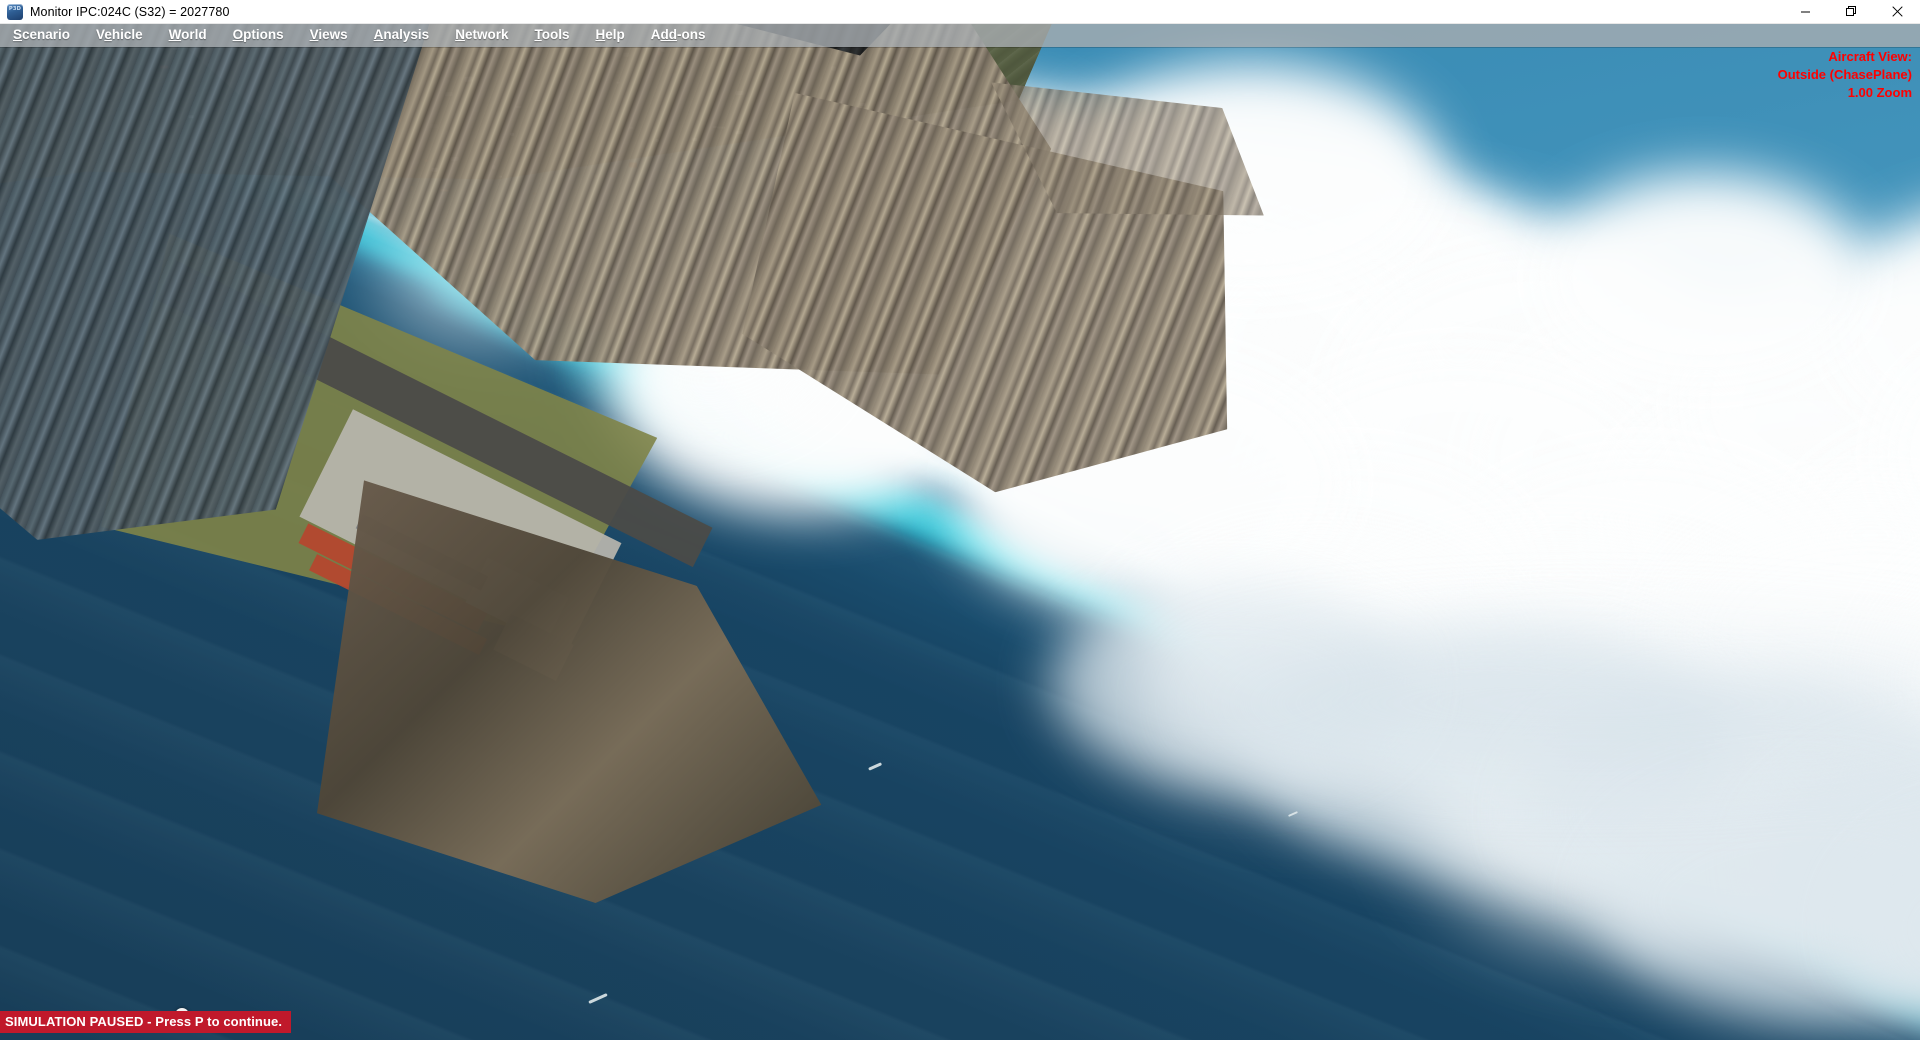 This screenshot has height=1040, width=1920. Describe the element at coordinates (481, 35) in the screenshot. I see `menu-item-network: Network` at that location.